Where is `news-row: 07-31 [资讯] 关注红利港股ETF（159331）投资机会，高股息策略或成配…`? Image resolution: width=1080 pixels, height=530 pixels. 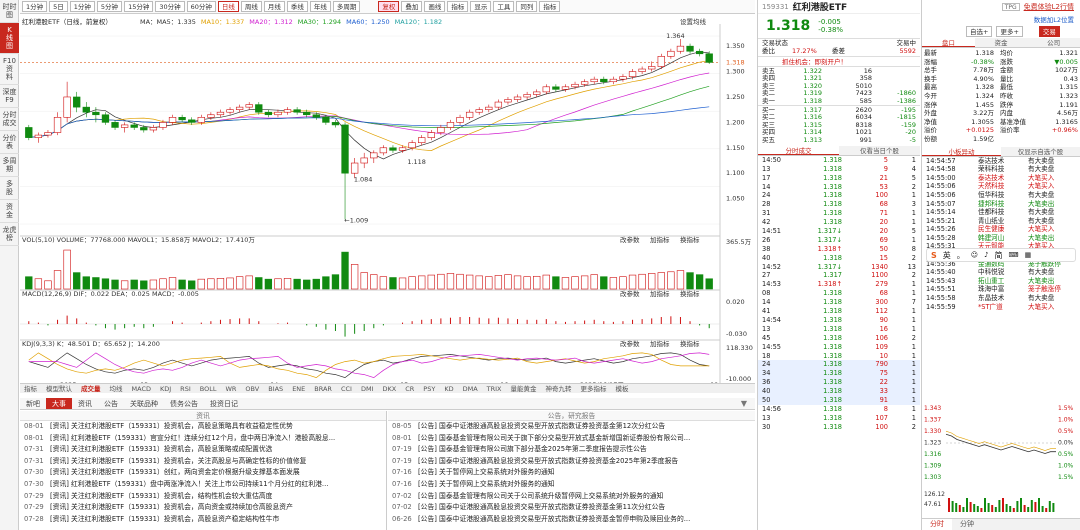
news-row: 07-31 [资讯] 关注红利港股ETF（159331）投资机会，高股息策略或成配… is located at coordinates (203, 450).